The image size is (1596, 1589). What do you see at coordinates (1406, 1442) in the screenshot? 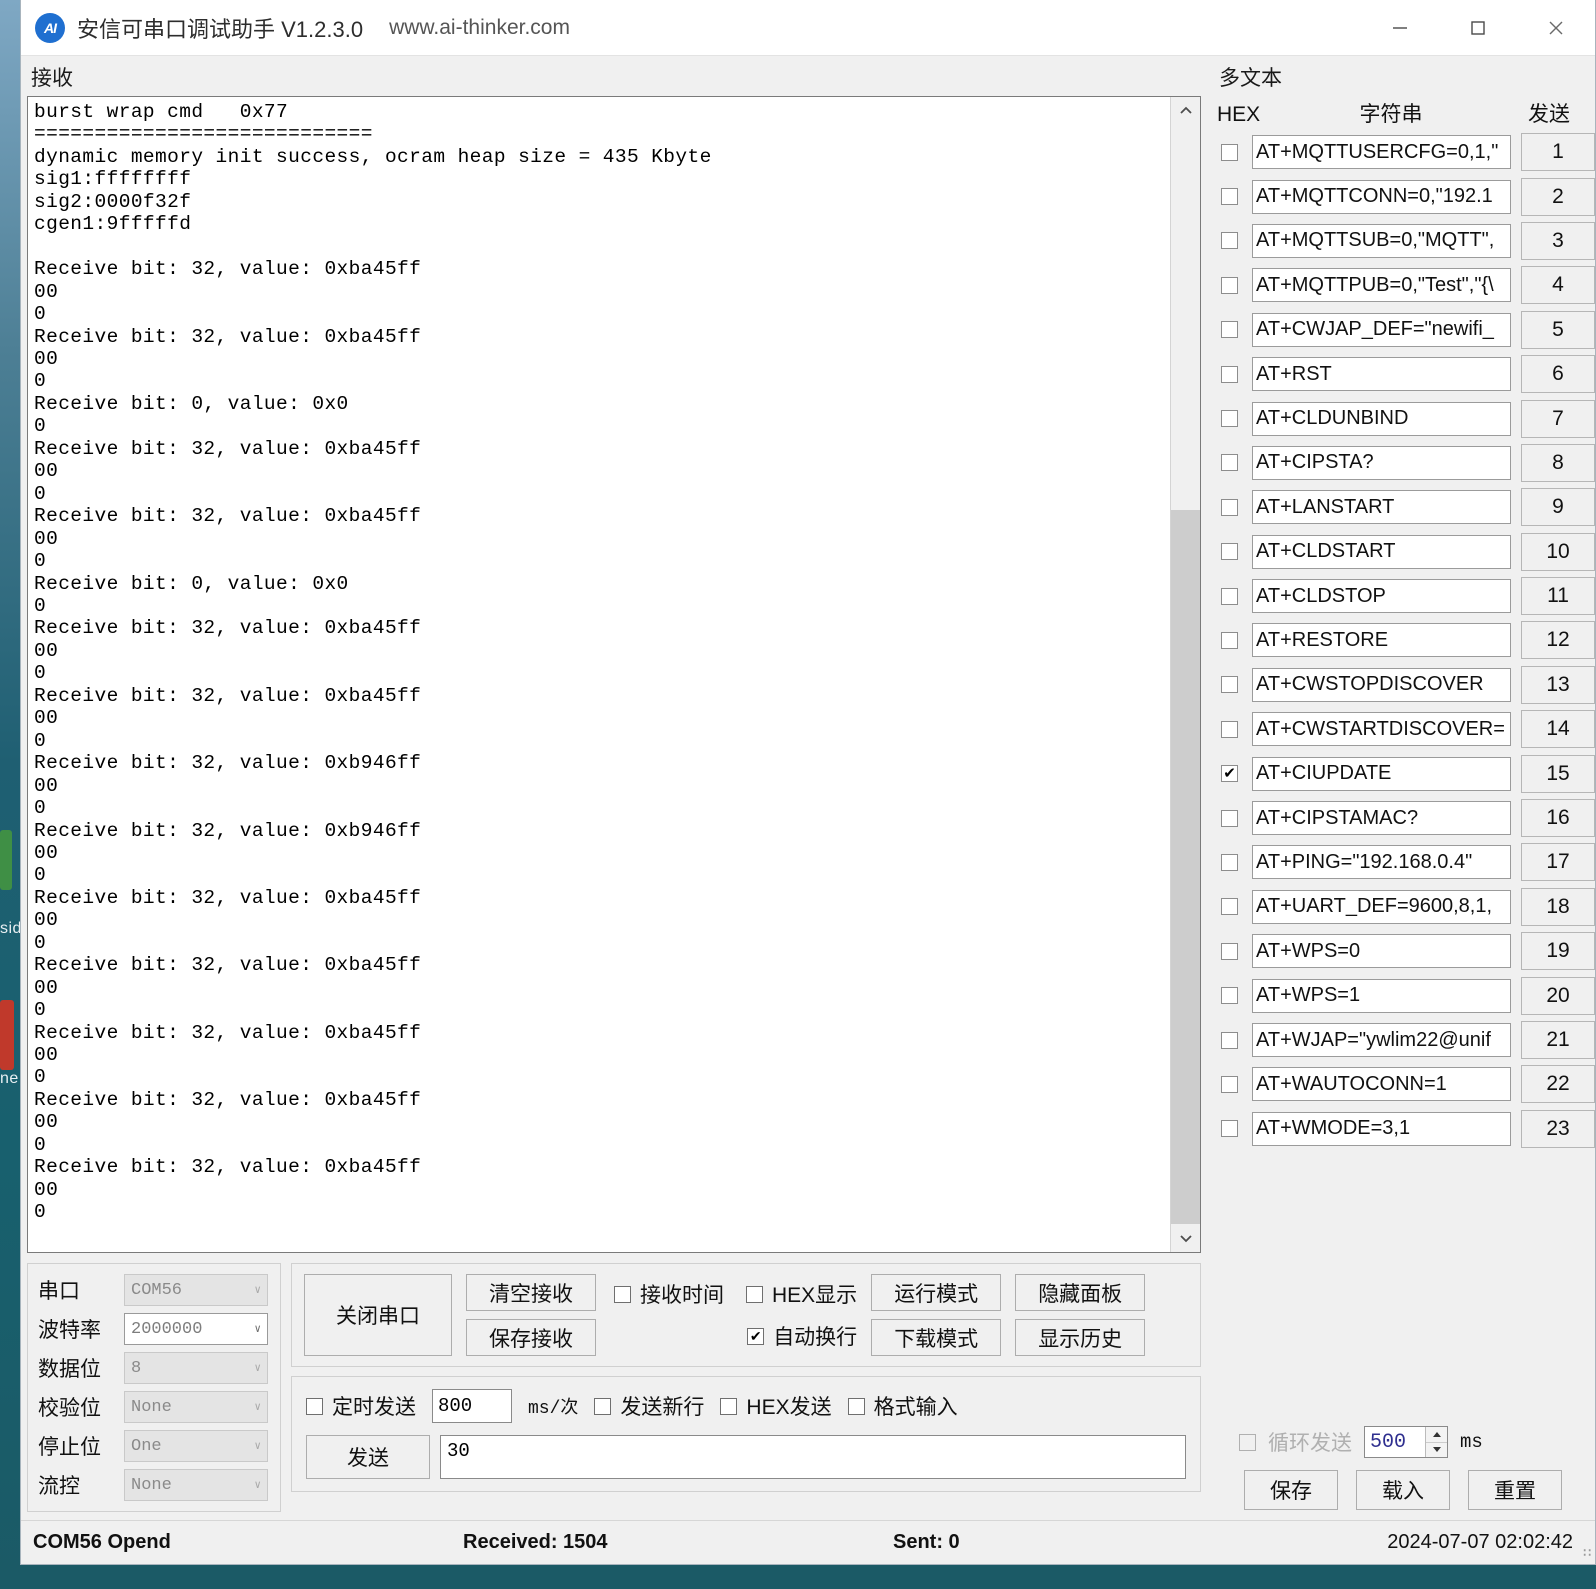
I see `loop-interval-spinner: 500` at bounding box center [1406, 1442].